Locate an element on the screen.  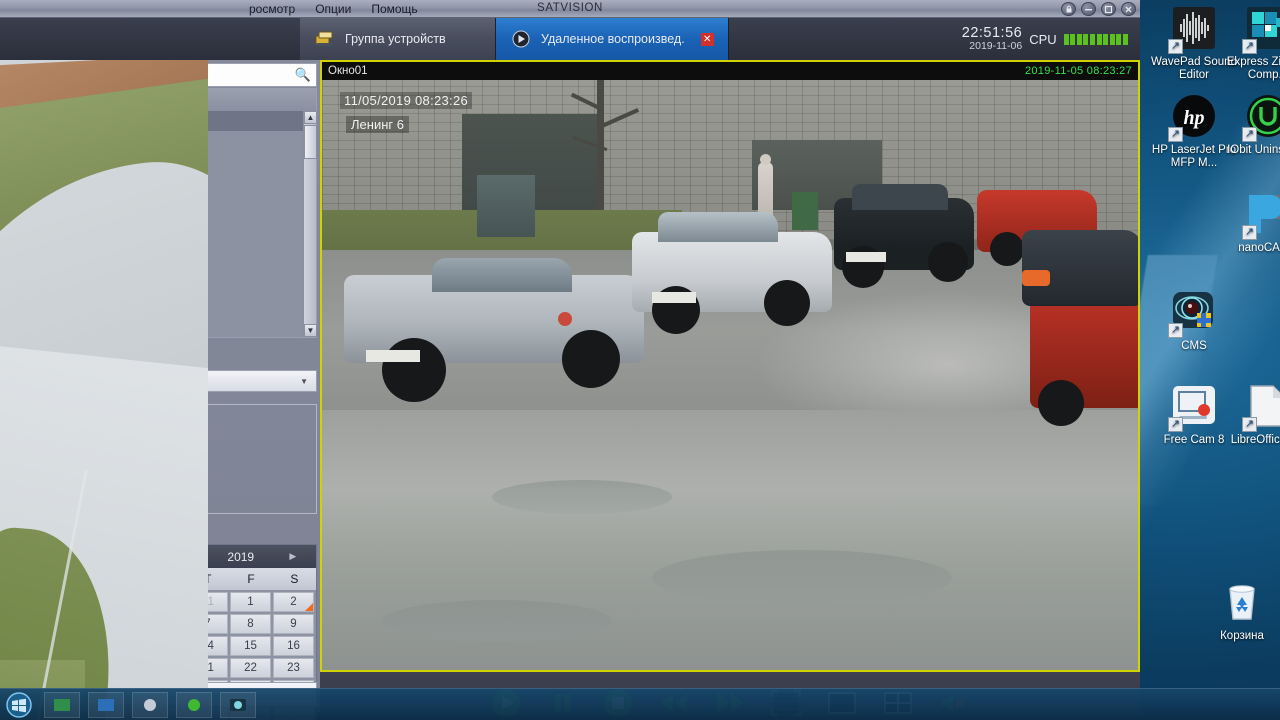
tab-label: Удаленное воспроизвед. is located at coordinates (613, 39).